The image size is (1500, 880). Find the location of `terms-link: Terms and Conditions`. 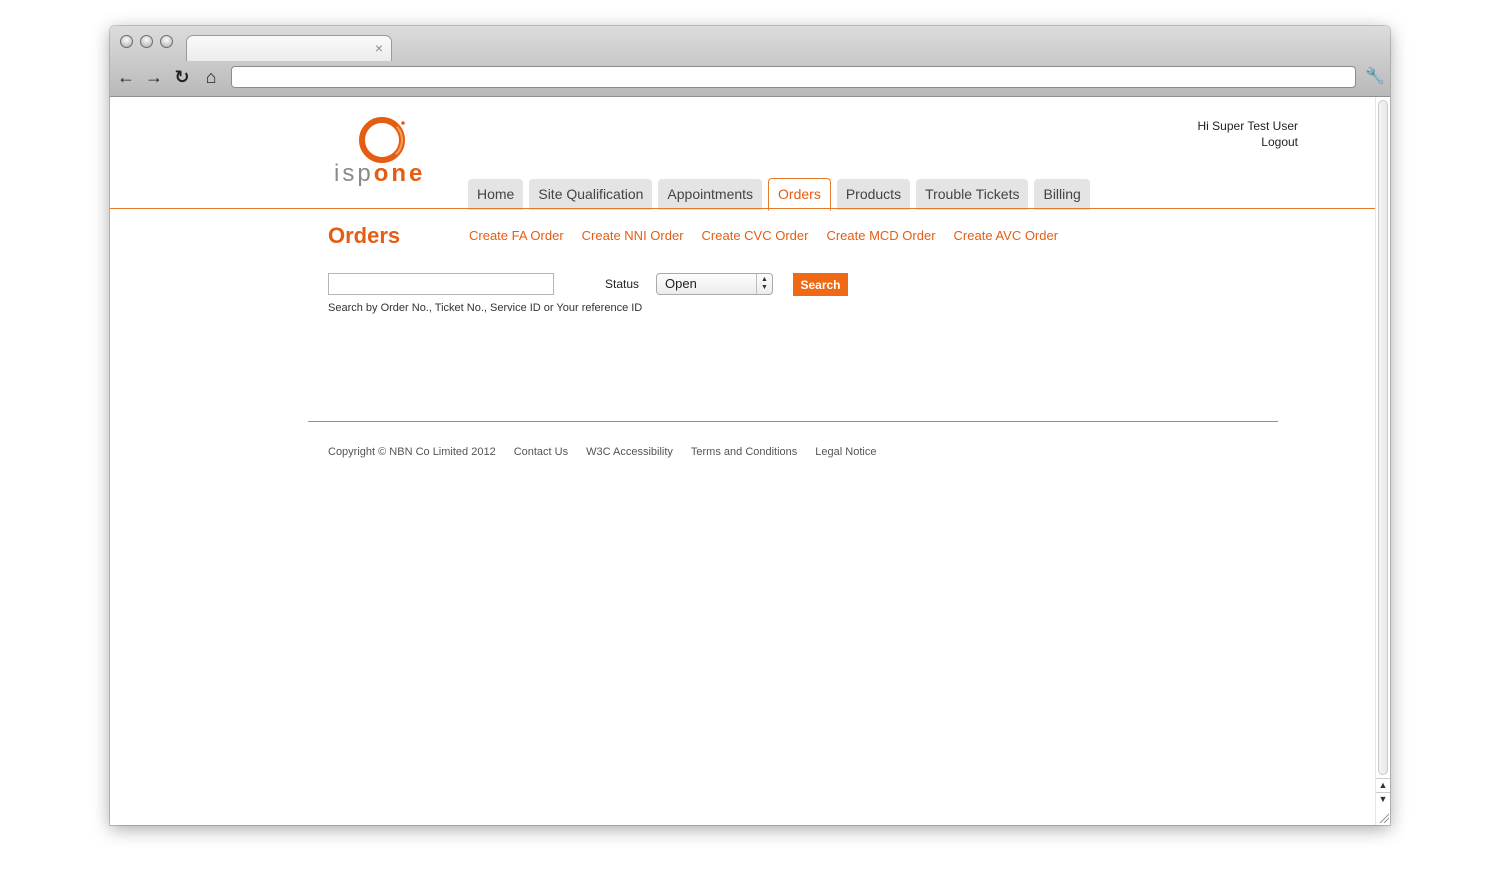

terms-link: Terms and Conditions is located at coordinates (744, 452).